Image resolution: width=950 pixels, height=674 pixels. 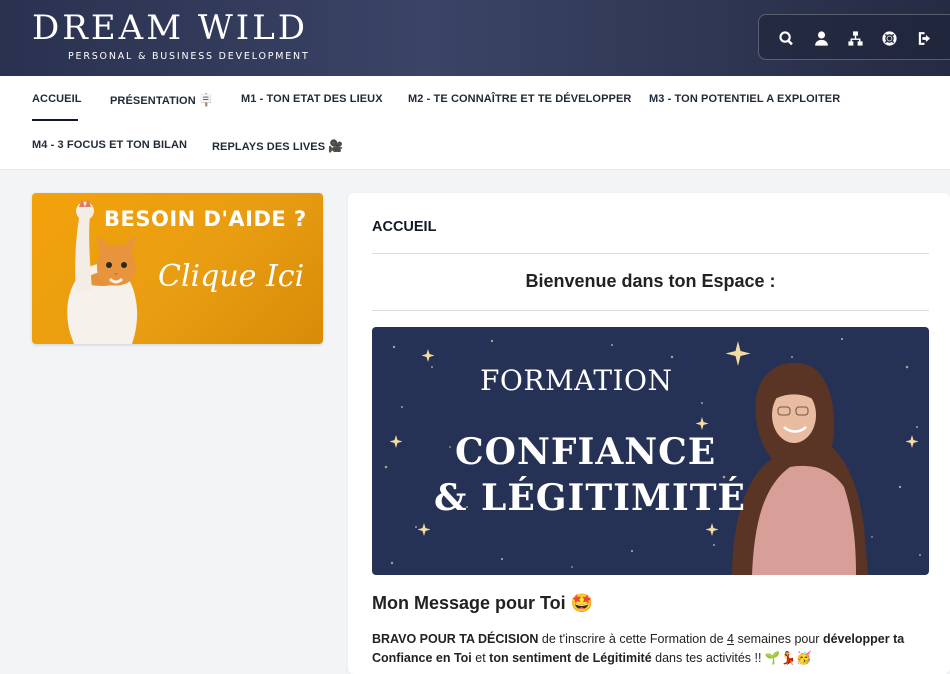 I want to click on page-title: ACCUEIL, so click(x=404, y=227).